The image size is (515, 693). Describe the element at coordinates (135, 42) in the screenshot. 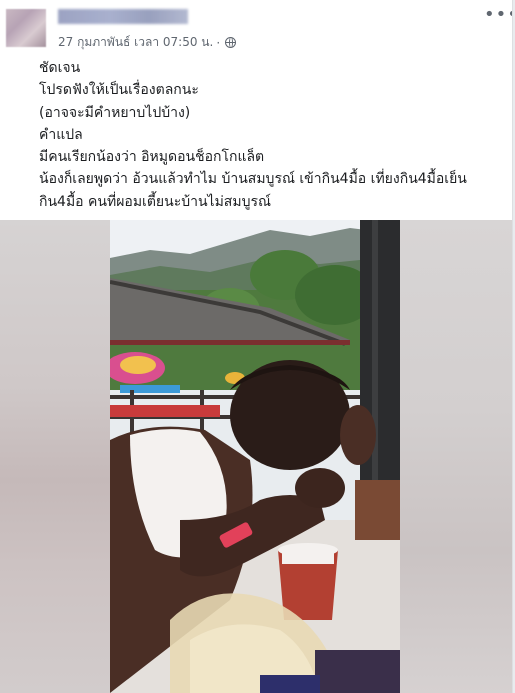

I see `post-timestamp: 27 กุมภาพันธ์ เวลา 07:50 น.` at that location.